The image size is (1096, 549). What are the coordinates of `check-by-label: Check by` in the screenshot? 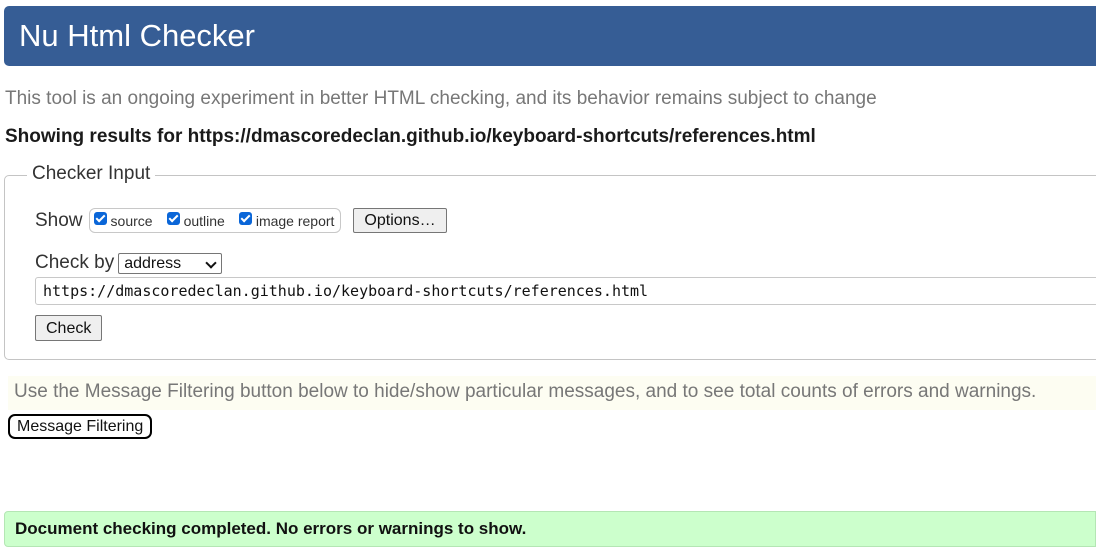 It's located at (75, 262).